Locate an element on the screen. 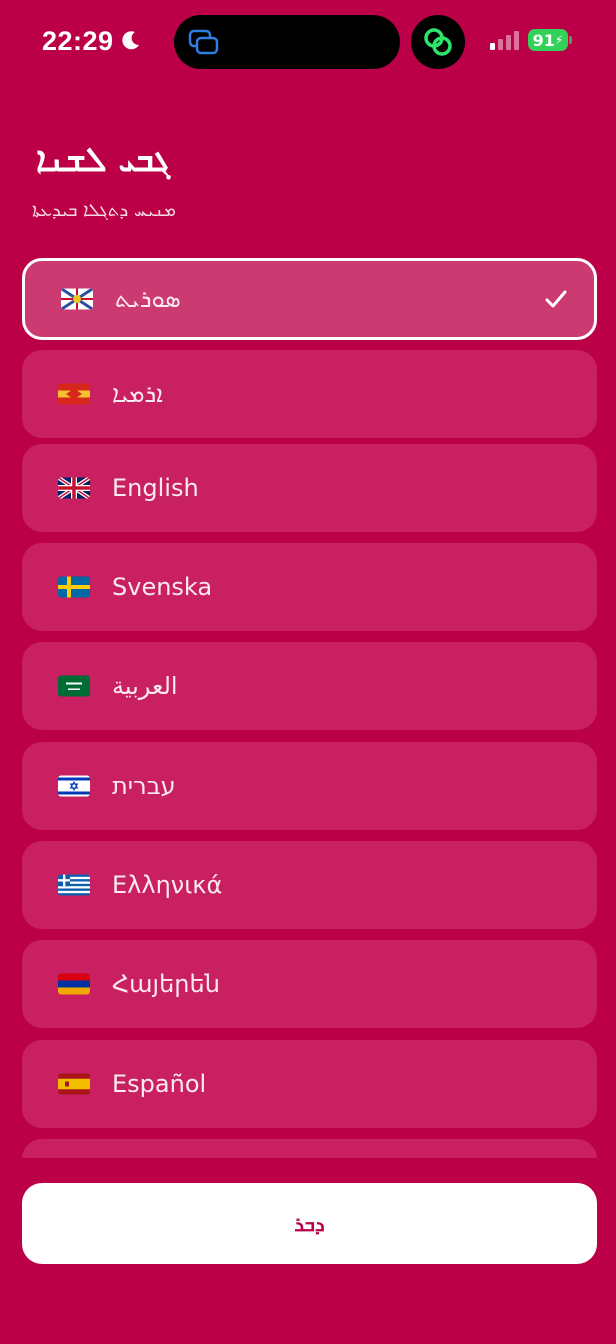 This screenshot has width=616, height=1344. greece-flag-icon is located at coordinates (74, 885).